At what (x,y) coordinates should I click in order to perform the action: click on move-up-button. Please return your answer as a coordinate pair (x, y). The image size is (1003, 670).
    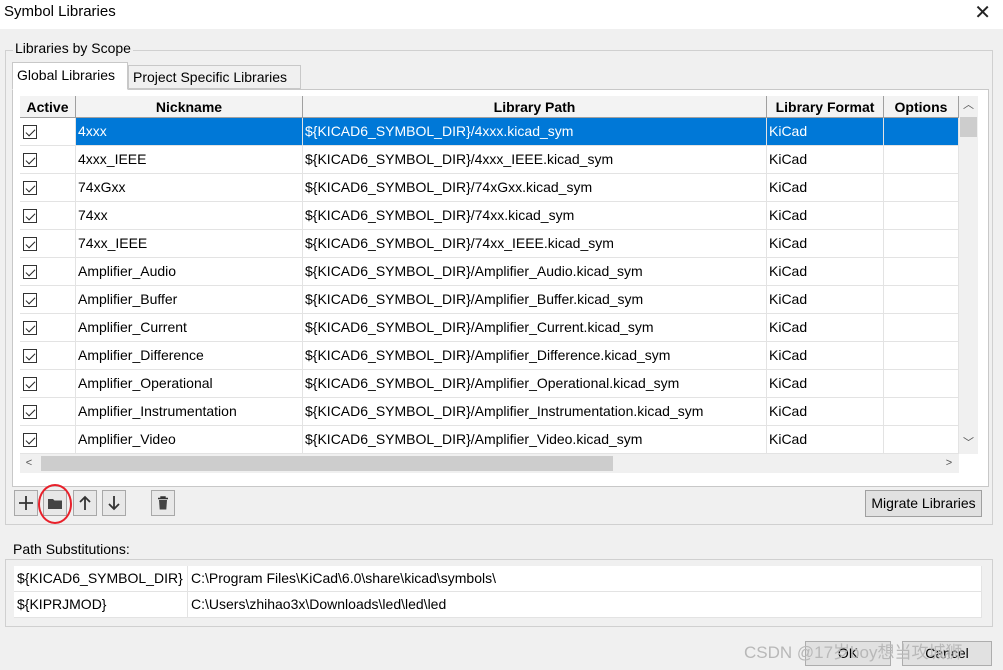
    Looking at the image, I should click on (85, 503).